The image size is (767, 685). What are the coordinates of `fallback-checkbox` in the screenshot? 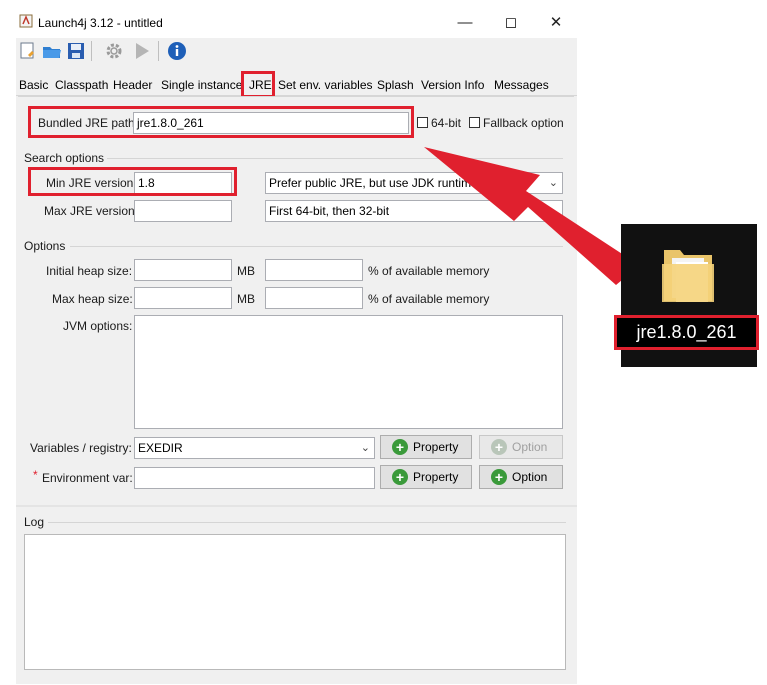 It's located at (474, 122).